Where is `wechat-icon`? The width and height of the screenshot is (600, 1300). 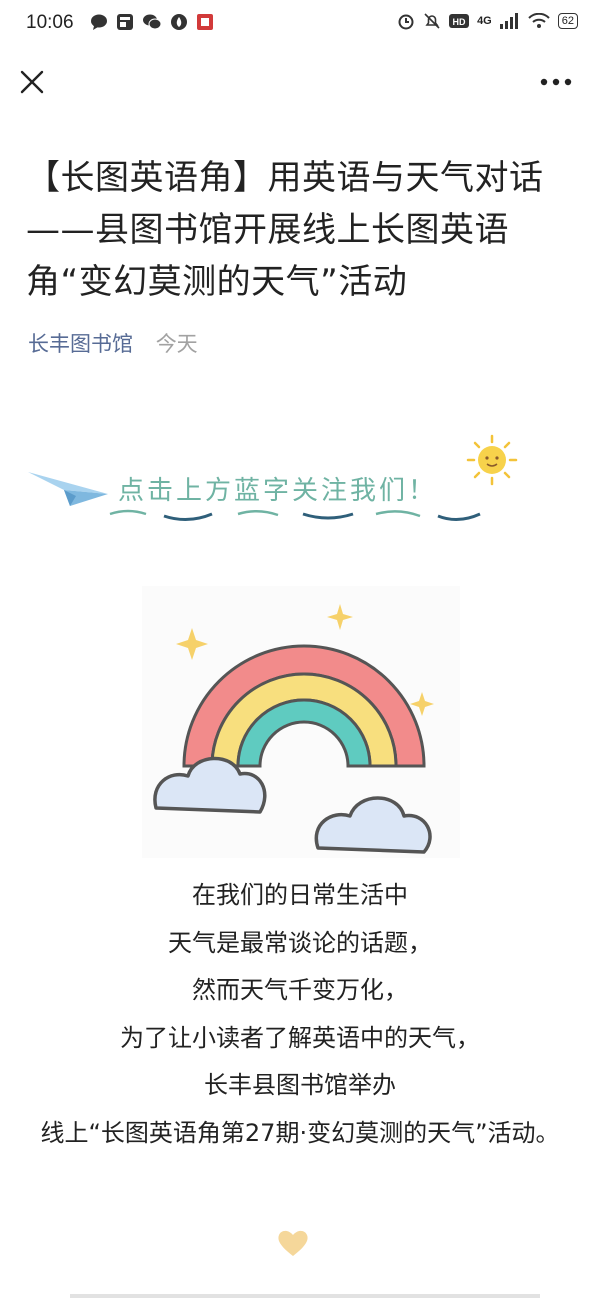
wechat-icon is located at coordinates (152, 22).